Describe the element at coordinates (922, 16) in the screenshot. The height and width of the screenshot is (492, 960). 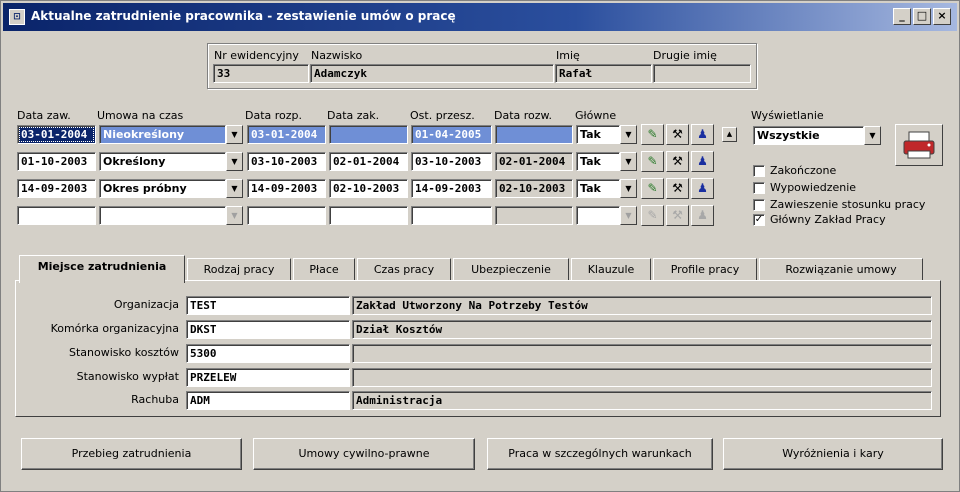
I see `maximize-button: □` at that location.